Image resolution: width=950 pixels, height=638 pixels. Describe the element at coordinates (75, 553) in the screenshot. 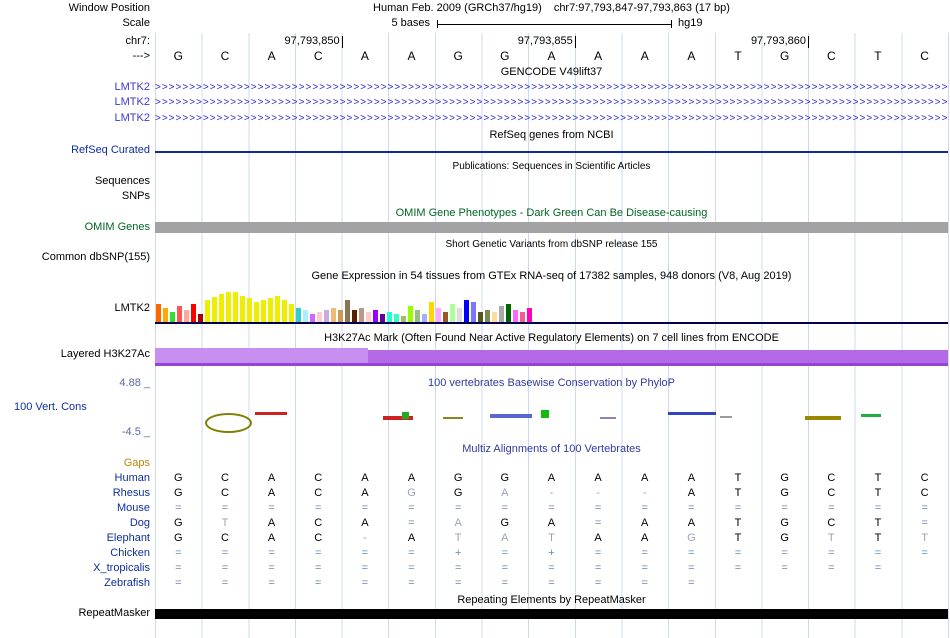

I see `species-label: Chicken` at that location.